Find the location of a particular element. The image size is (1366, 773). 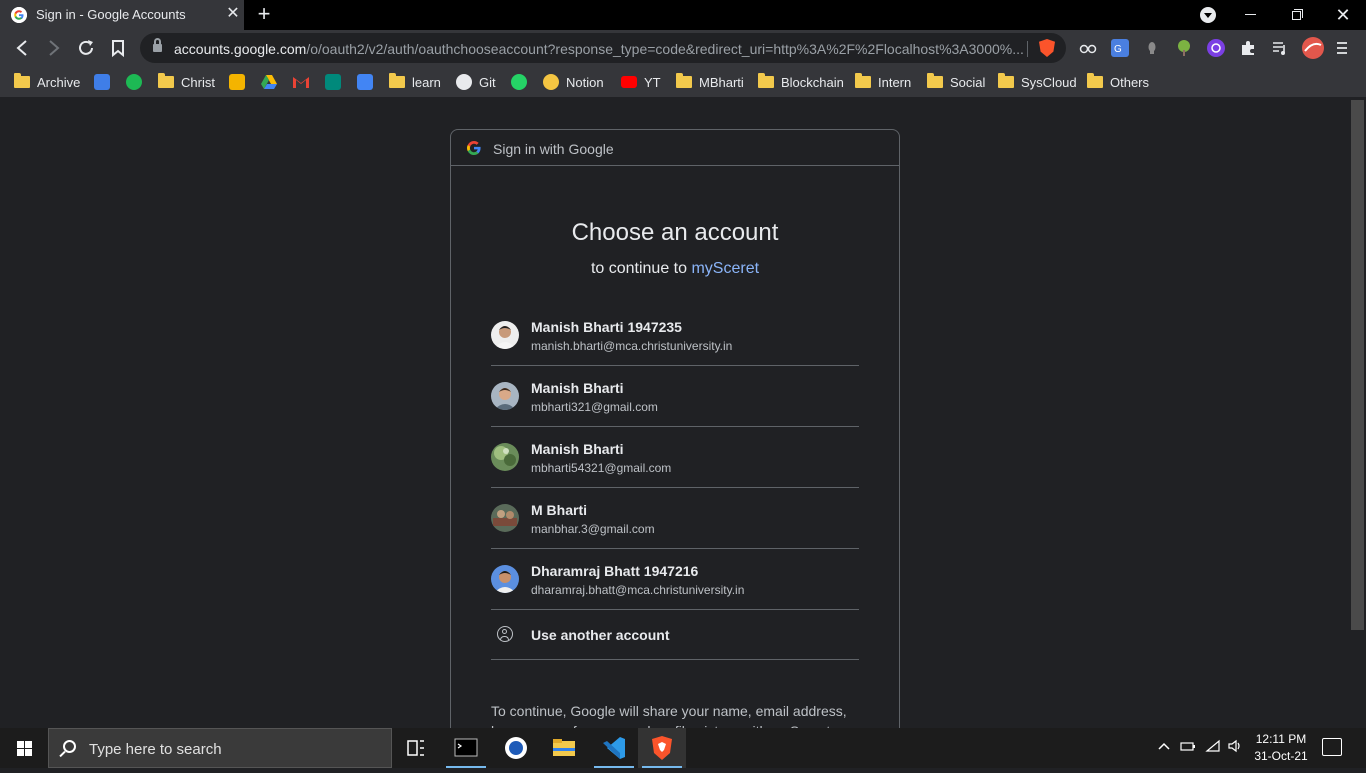

bookmark-calendar is located at coordinates (365, 82).